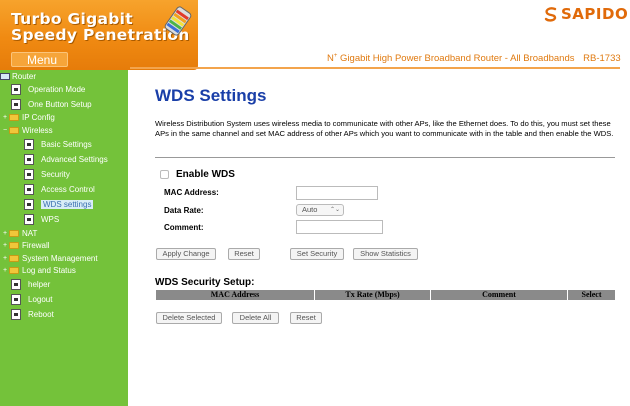 This screenshot has height=406, width=630. I want to click on sidebar-item-label: IP Config, so click(38, 117).